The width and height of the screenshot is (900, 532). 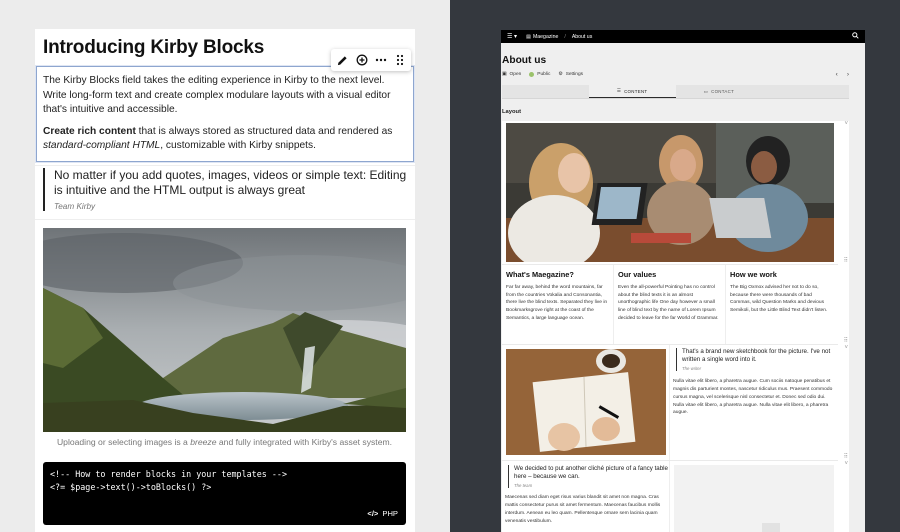 I want to click on plus-circle-icon, so click(x=362, y=60).